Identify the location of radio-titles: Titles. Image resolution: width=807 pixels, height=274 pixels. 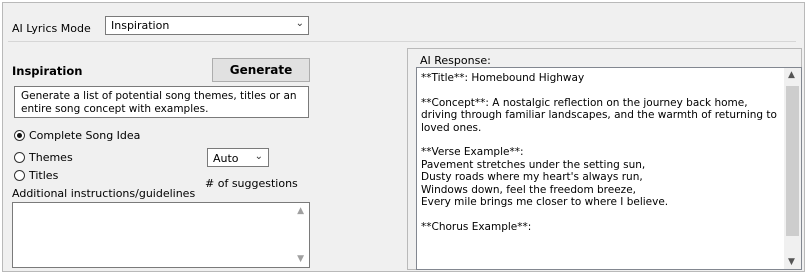
(36, 175).